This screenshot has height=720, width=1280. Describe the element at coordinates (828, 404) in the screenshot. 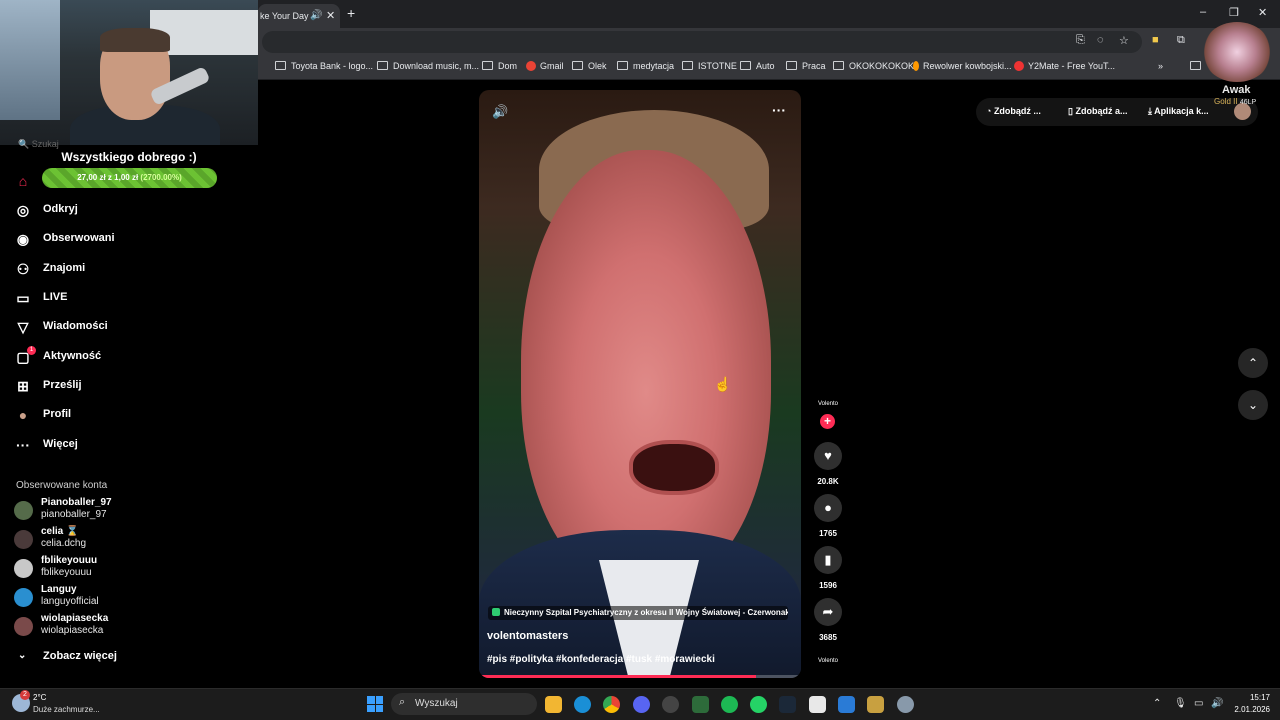

I see `creator-label: Volento` at that location.